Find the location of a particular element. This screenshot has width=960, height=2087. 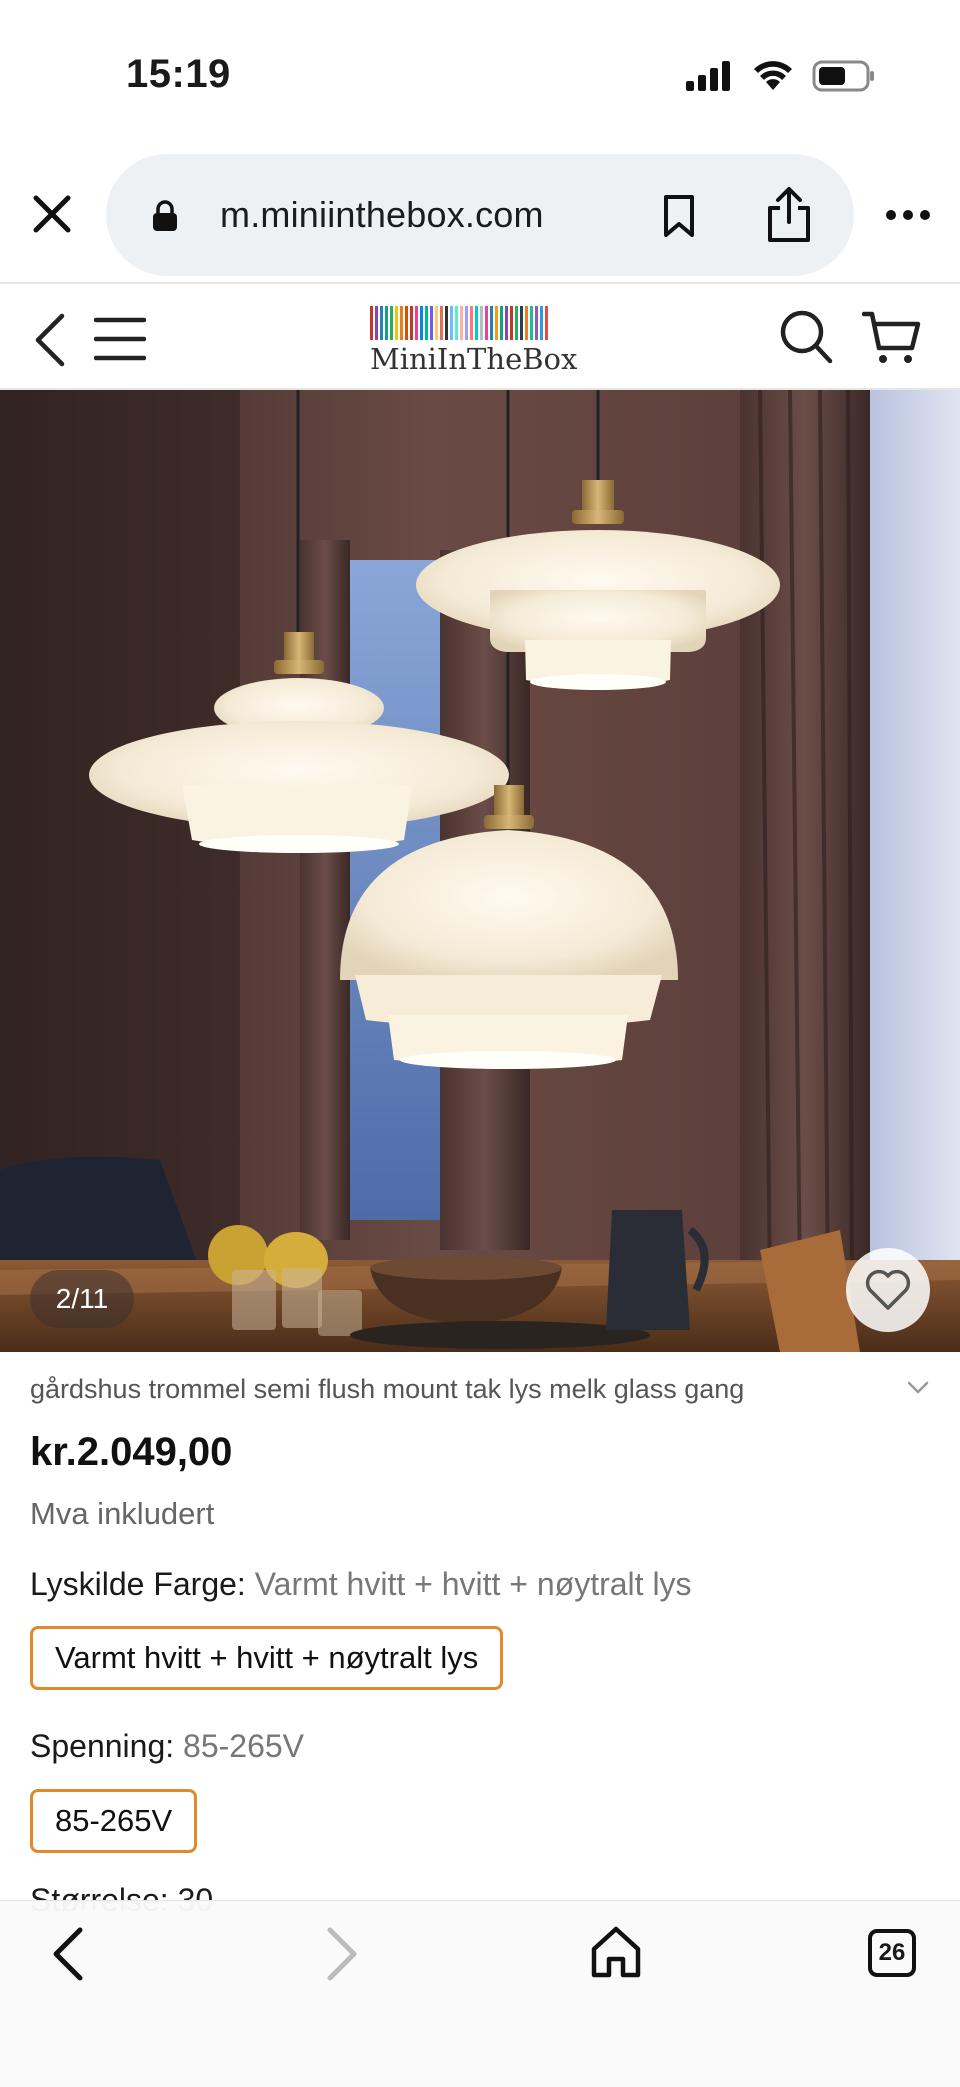

share-icon is located at coordinates (789, 215).